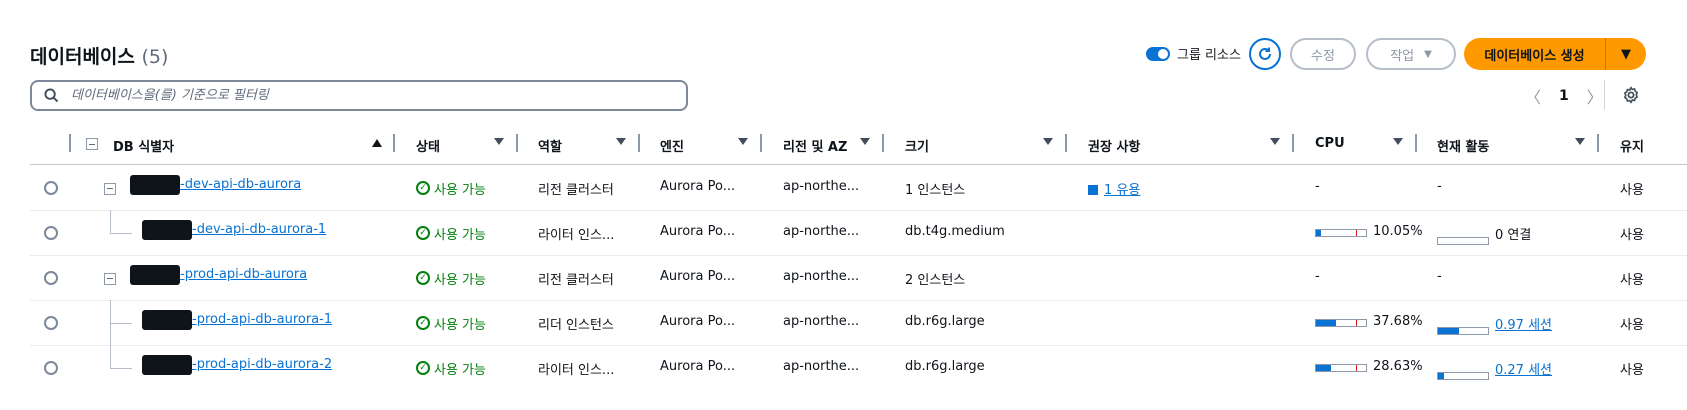  I want to click on recommendation-cell: 1 유용, so click(1114, 188).